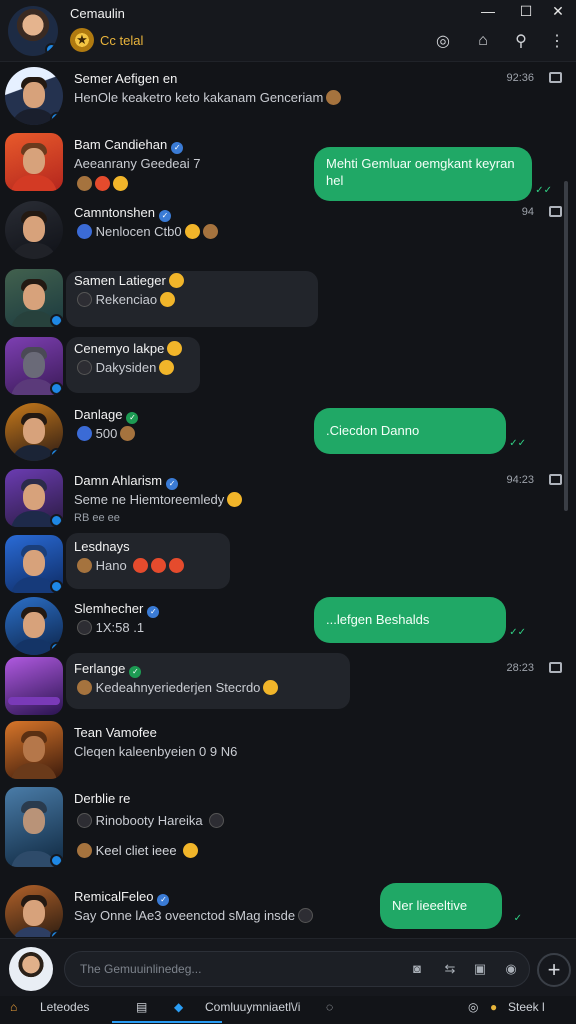 The image size is (576, 1024). I want to click on outgoing-message: .Ciecdon Danno ✓✓, so click(420, 431).